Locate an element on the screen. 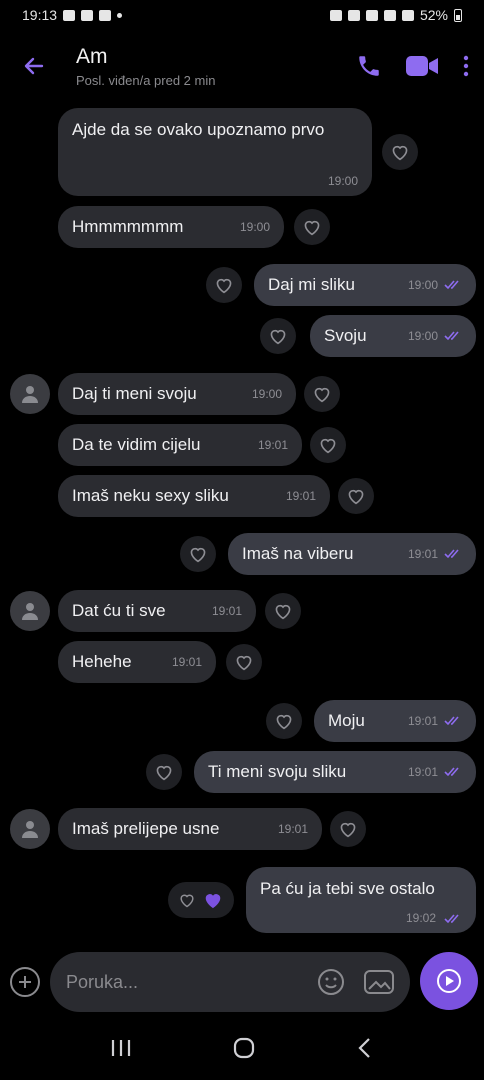  gallery-icon is located at coordinates (379, 982).